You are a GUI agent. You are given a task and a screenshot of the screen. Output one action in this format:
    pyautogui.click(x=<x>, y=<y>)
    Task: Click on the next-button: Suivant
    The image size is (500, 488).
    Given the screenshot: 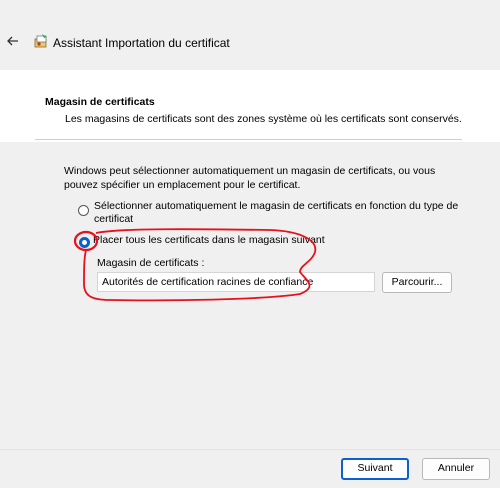 What is the action you would take?
    pyautogui.click(x=375, y=469)
    